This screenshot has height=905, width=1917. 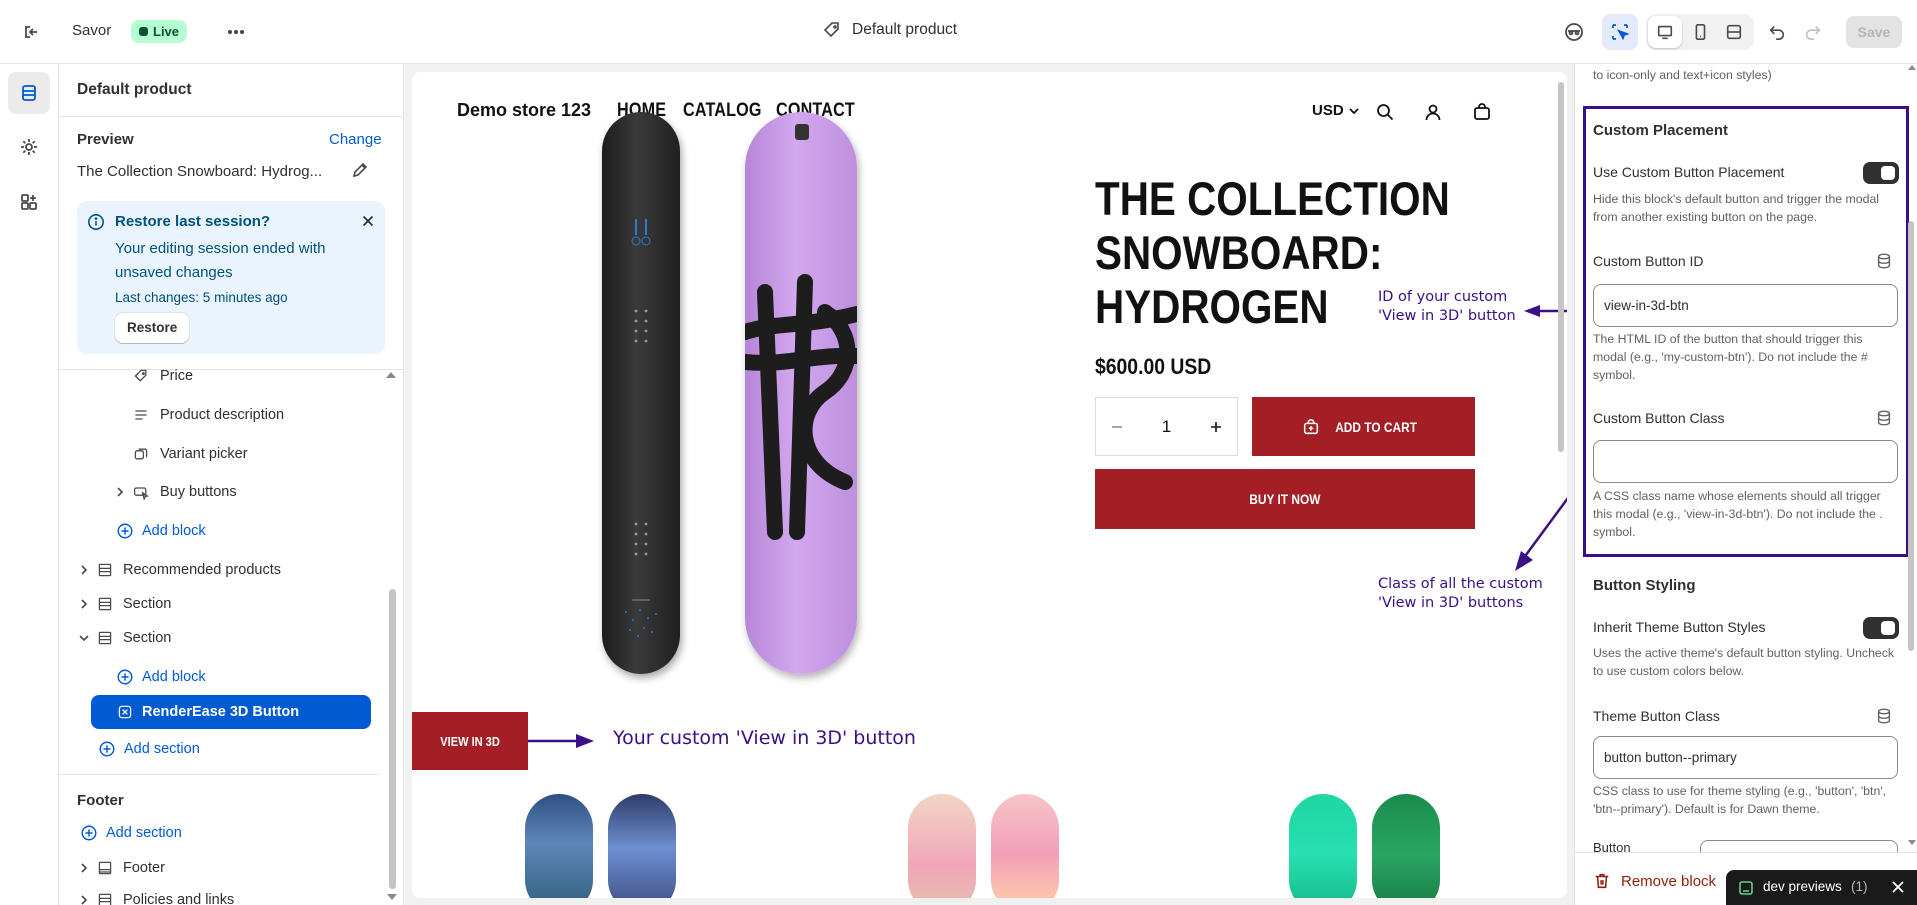 What do you see at coordinates (143, 31) in the screenshot?
I see `live-dot-icon` at bounding box center [143, 31].